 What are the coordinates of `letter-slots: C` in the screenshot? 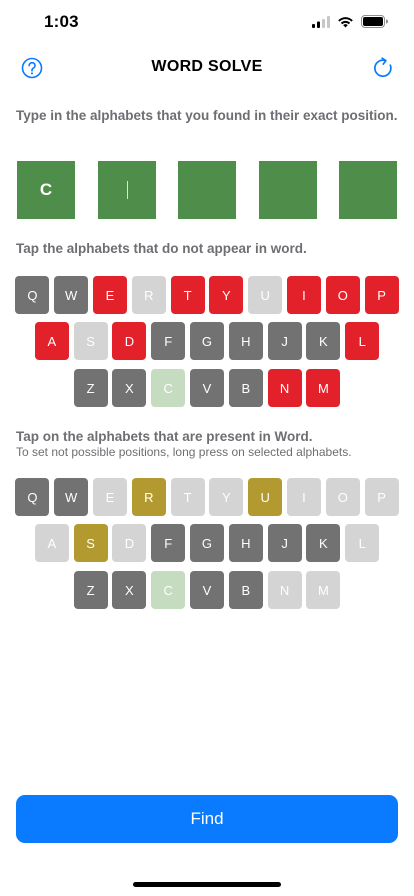 It's located at (207, 190).